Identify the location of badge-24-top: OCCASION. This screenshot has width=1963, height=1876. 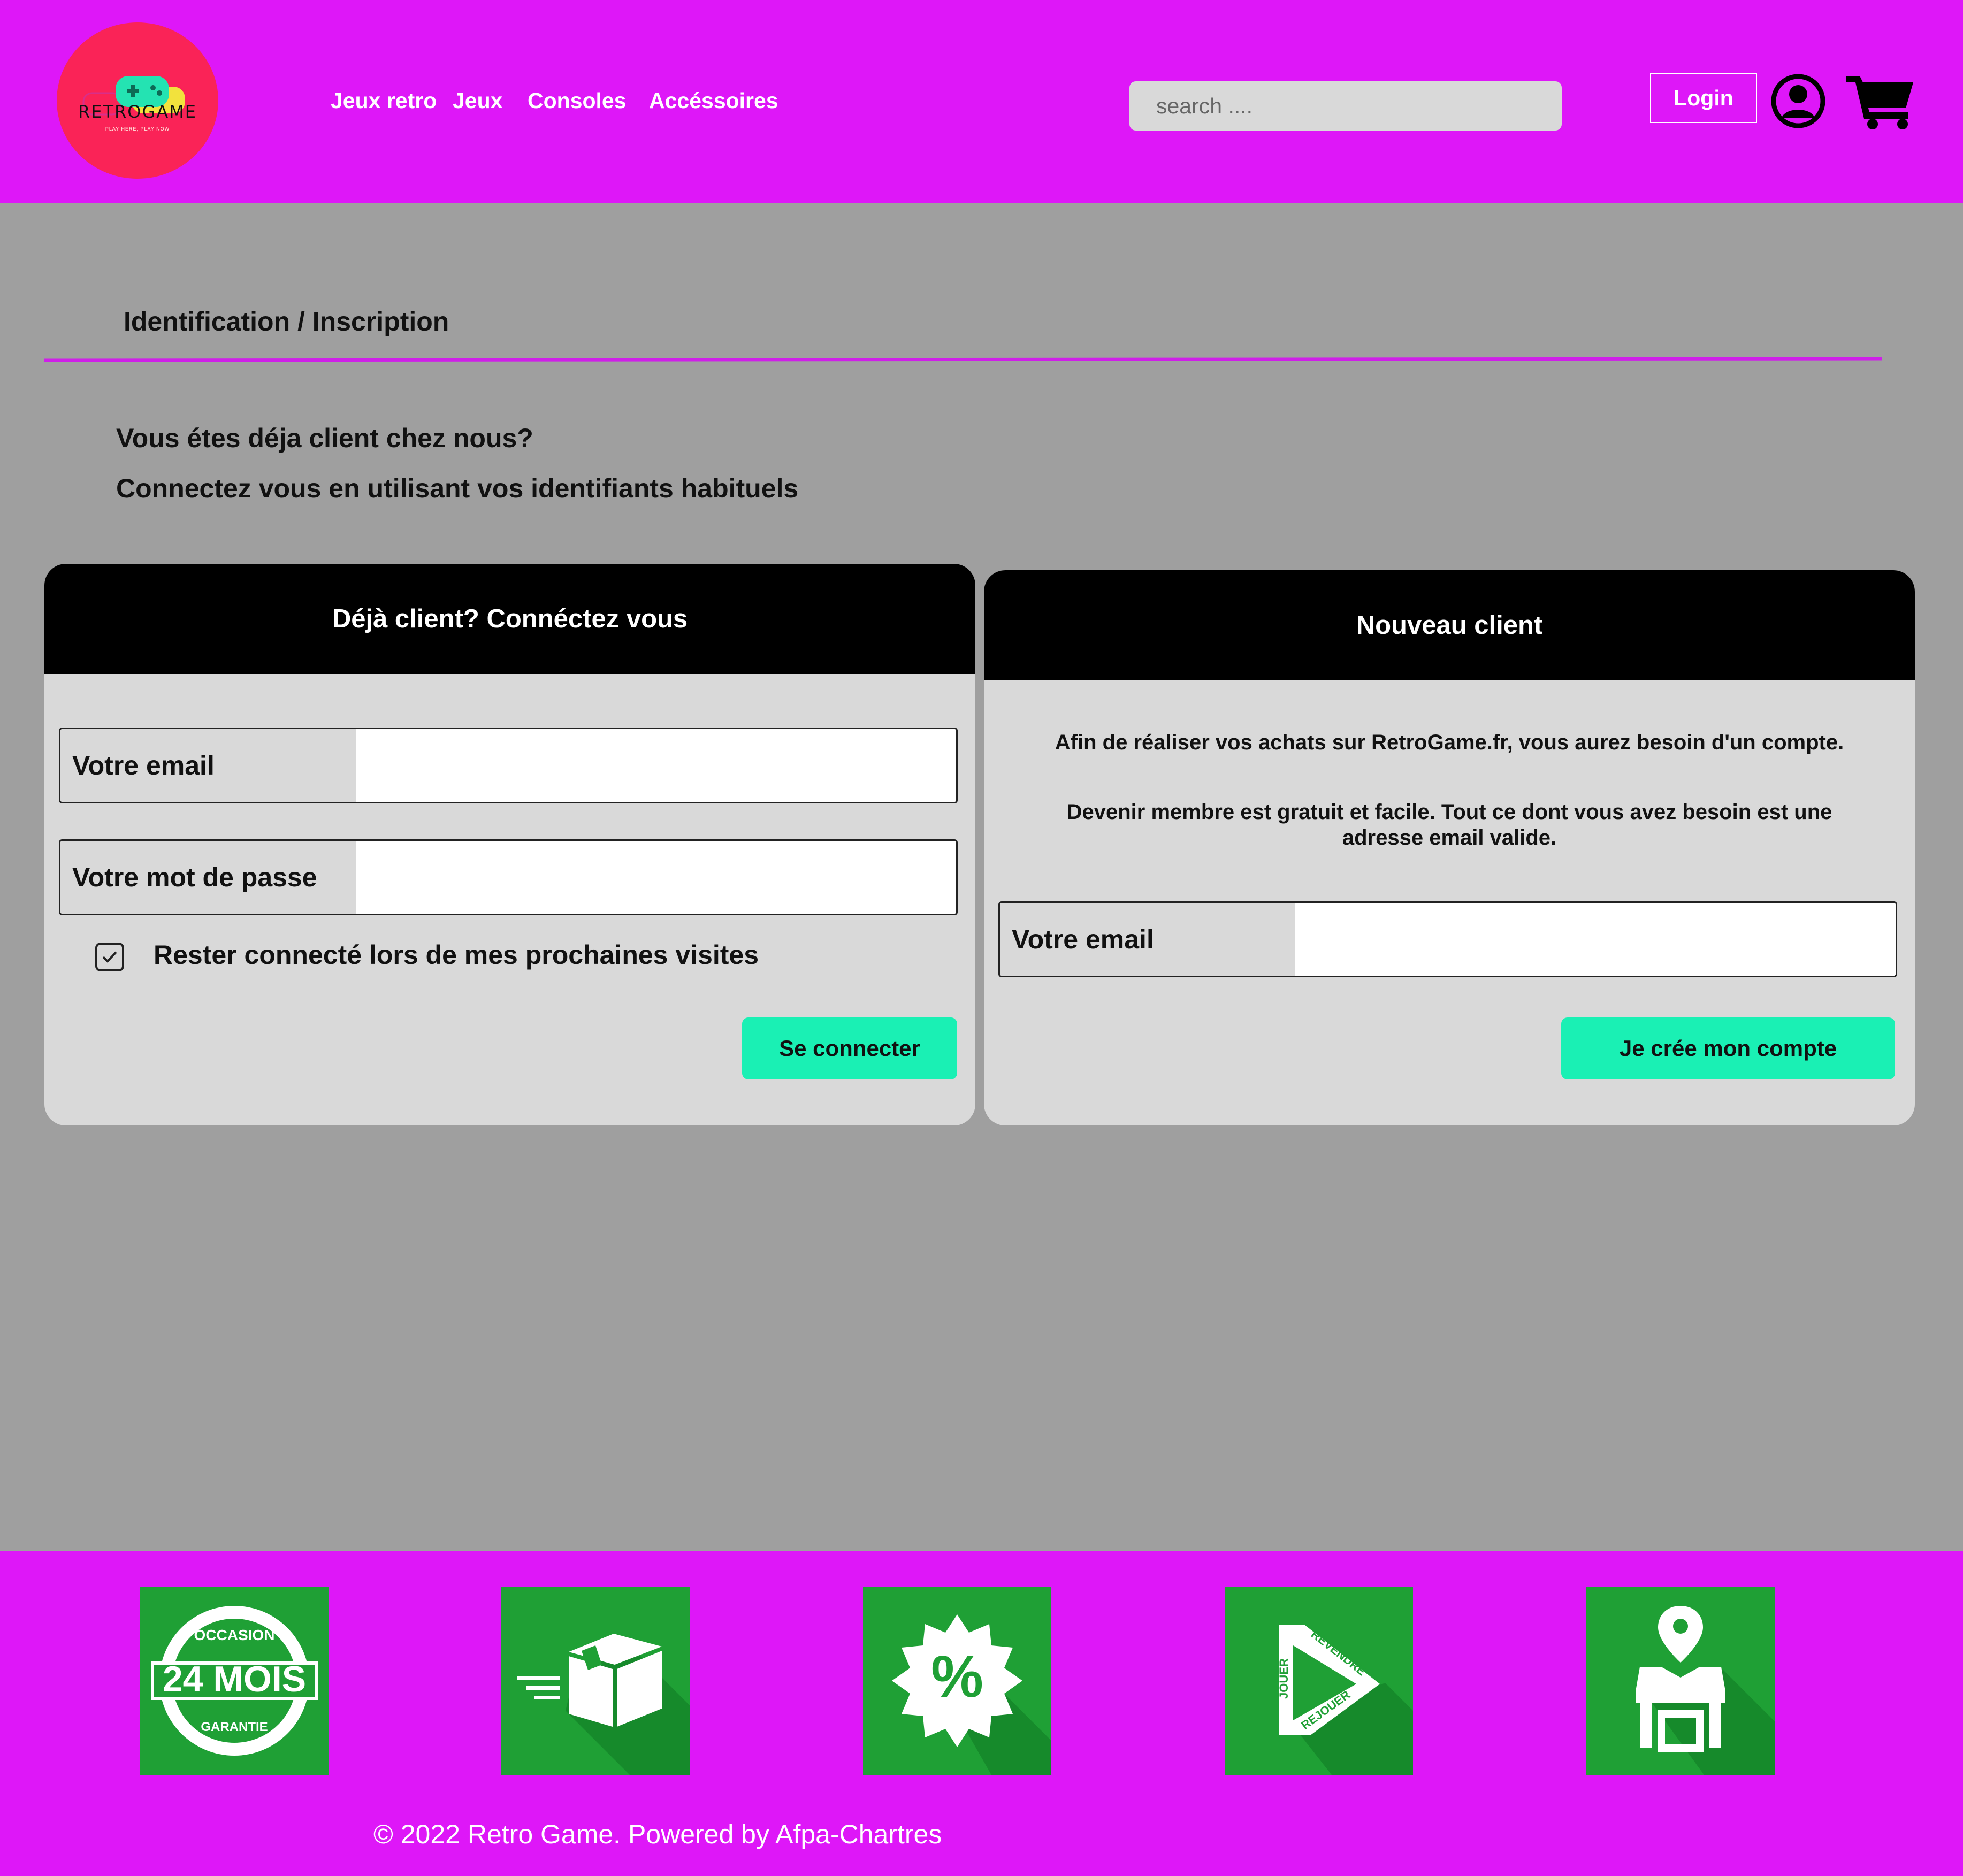
(235, 1635).